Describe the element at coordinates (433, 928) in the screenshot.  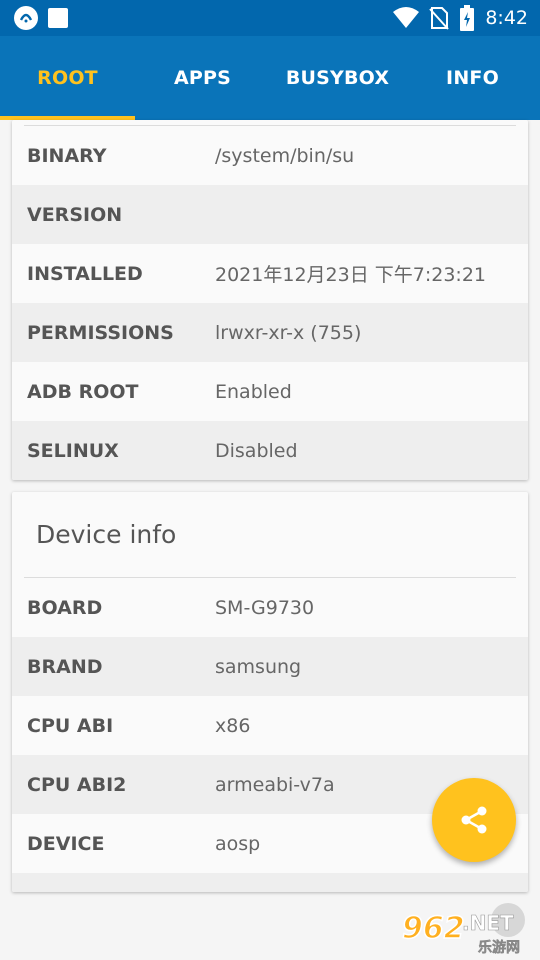
I see `watermark-number: 962` at that location.